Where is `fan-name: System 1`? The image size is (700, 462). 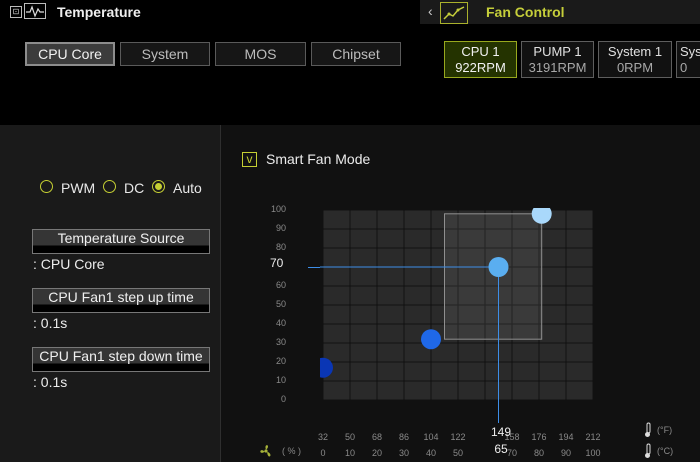
fan-name: System 1 is located at coordinates (635, 51).